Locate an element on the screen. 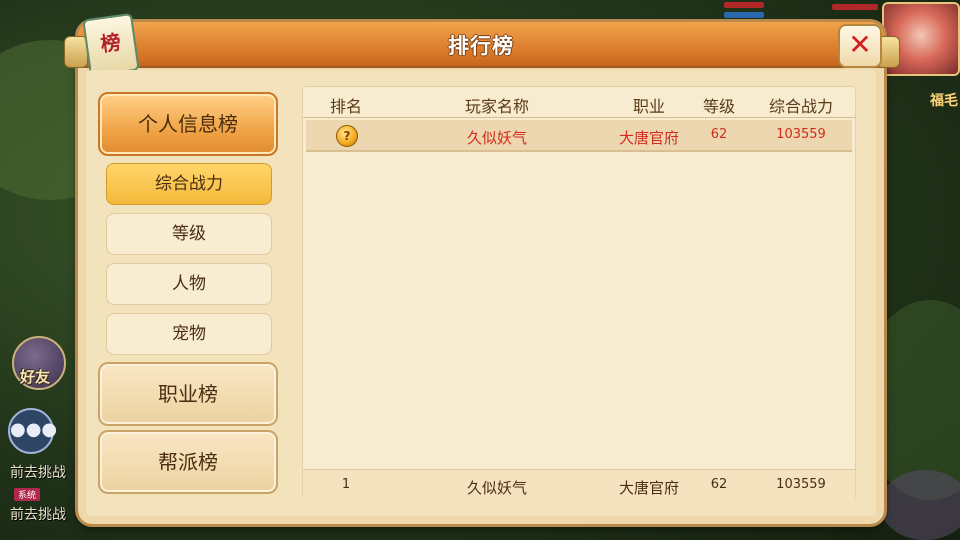 The height and width of the screenshot is (540, 960). column-header-rank: 排名 is located at coordinates (346, 106).